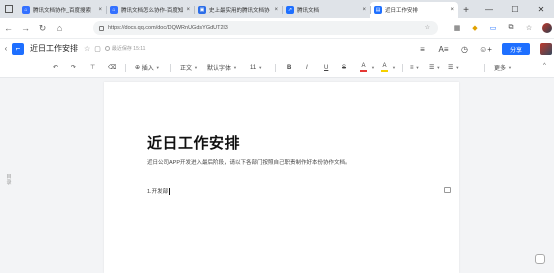 This screenshot has height=273, width=554. Describe the element at coordinates (256, 68) in the screenshot. I see `font-size-select: 11 ▼` at that location.